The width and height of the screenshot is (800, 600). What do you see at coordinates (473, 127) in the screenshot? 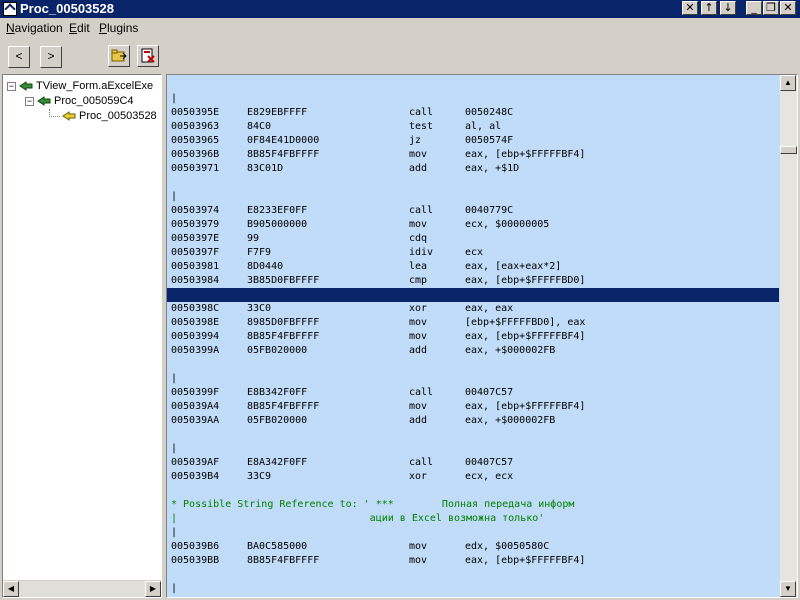
I see `instruction-row: 00503963 84C0 test al, al` at bounding box center [473, 127].